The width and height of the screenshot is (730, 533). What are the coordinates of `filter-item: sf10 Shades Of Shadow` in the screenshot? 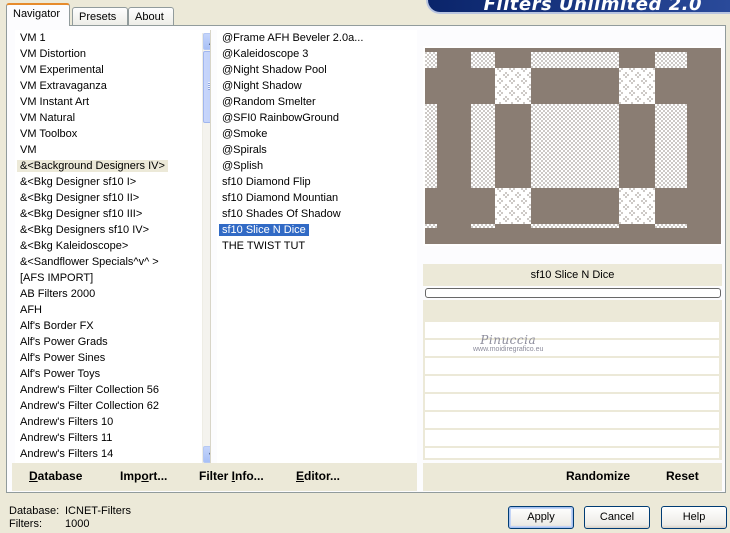 It's located at (317, 214).